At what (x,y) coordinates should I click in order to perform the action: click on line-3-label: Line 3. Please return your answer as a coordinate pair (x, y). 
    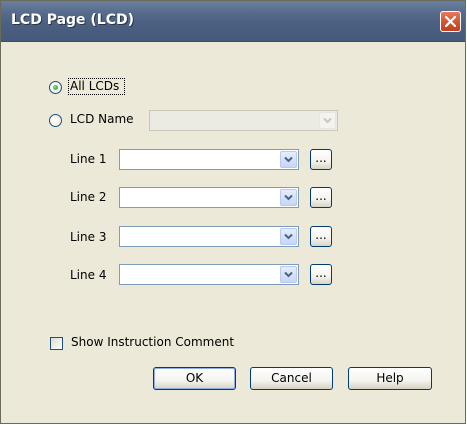
    Looking at the image, I should click on (88, 237).